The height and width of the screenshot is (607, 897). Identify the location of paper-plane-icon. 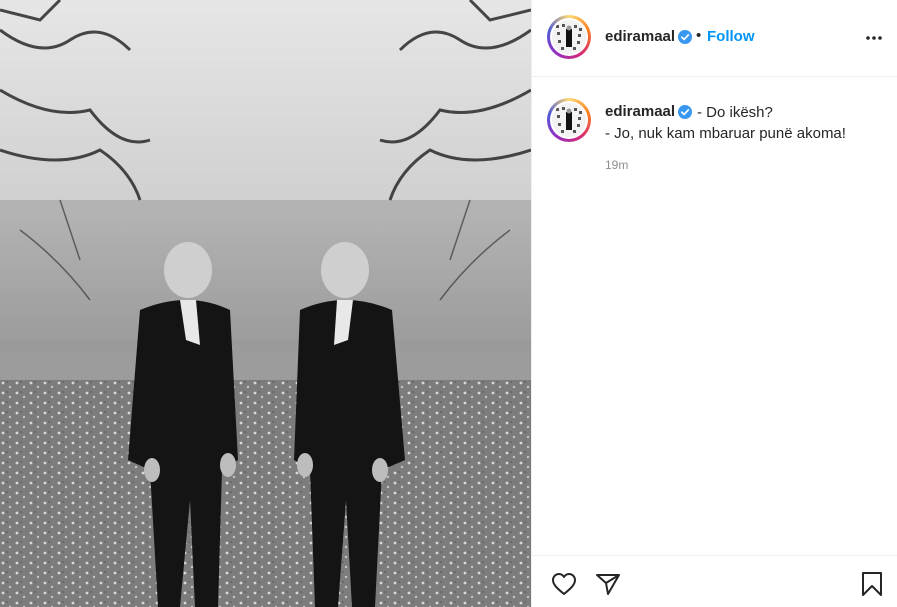
(608, 584).